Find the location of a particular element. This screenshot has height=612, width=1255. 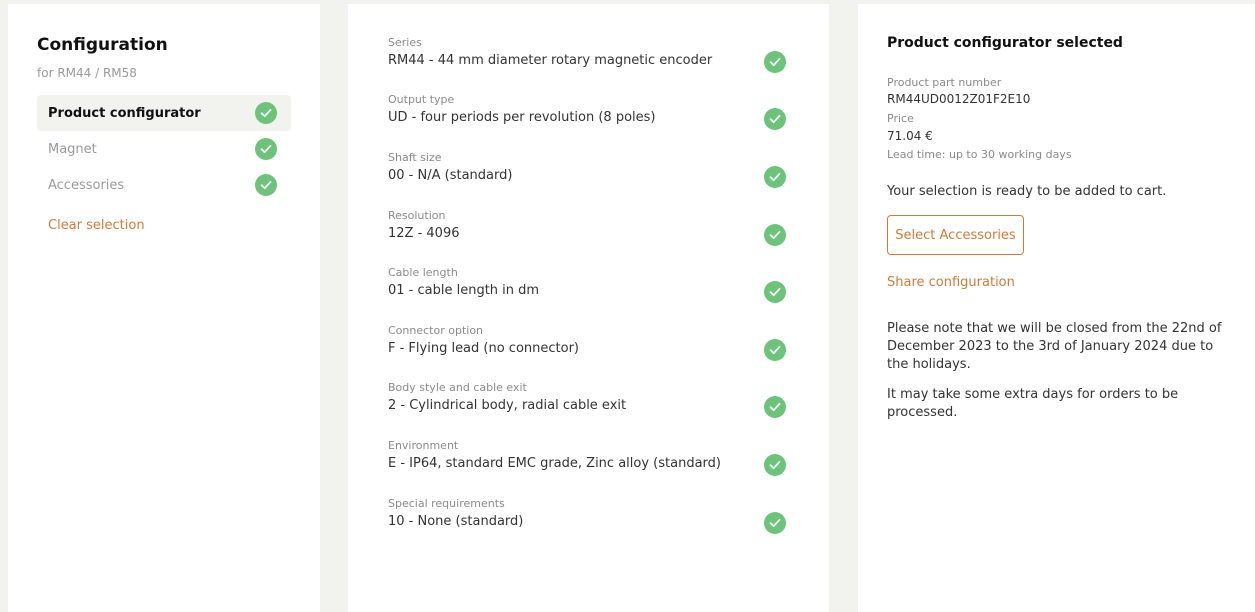

option-label: Environment is located at coordinates (423, 445).